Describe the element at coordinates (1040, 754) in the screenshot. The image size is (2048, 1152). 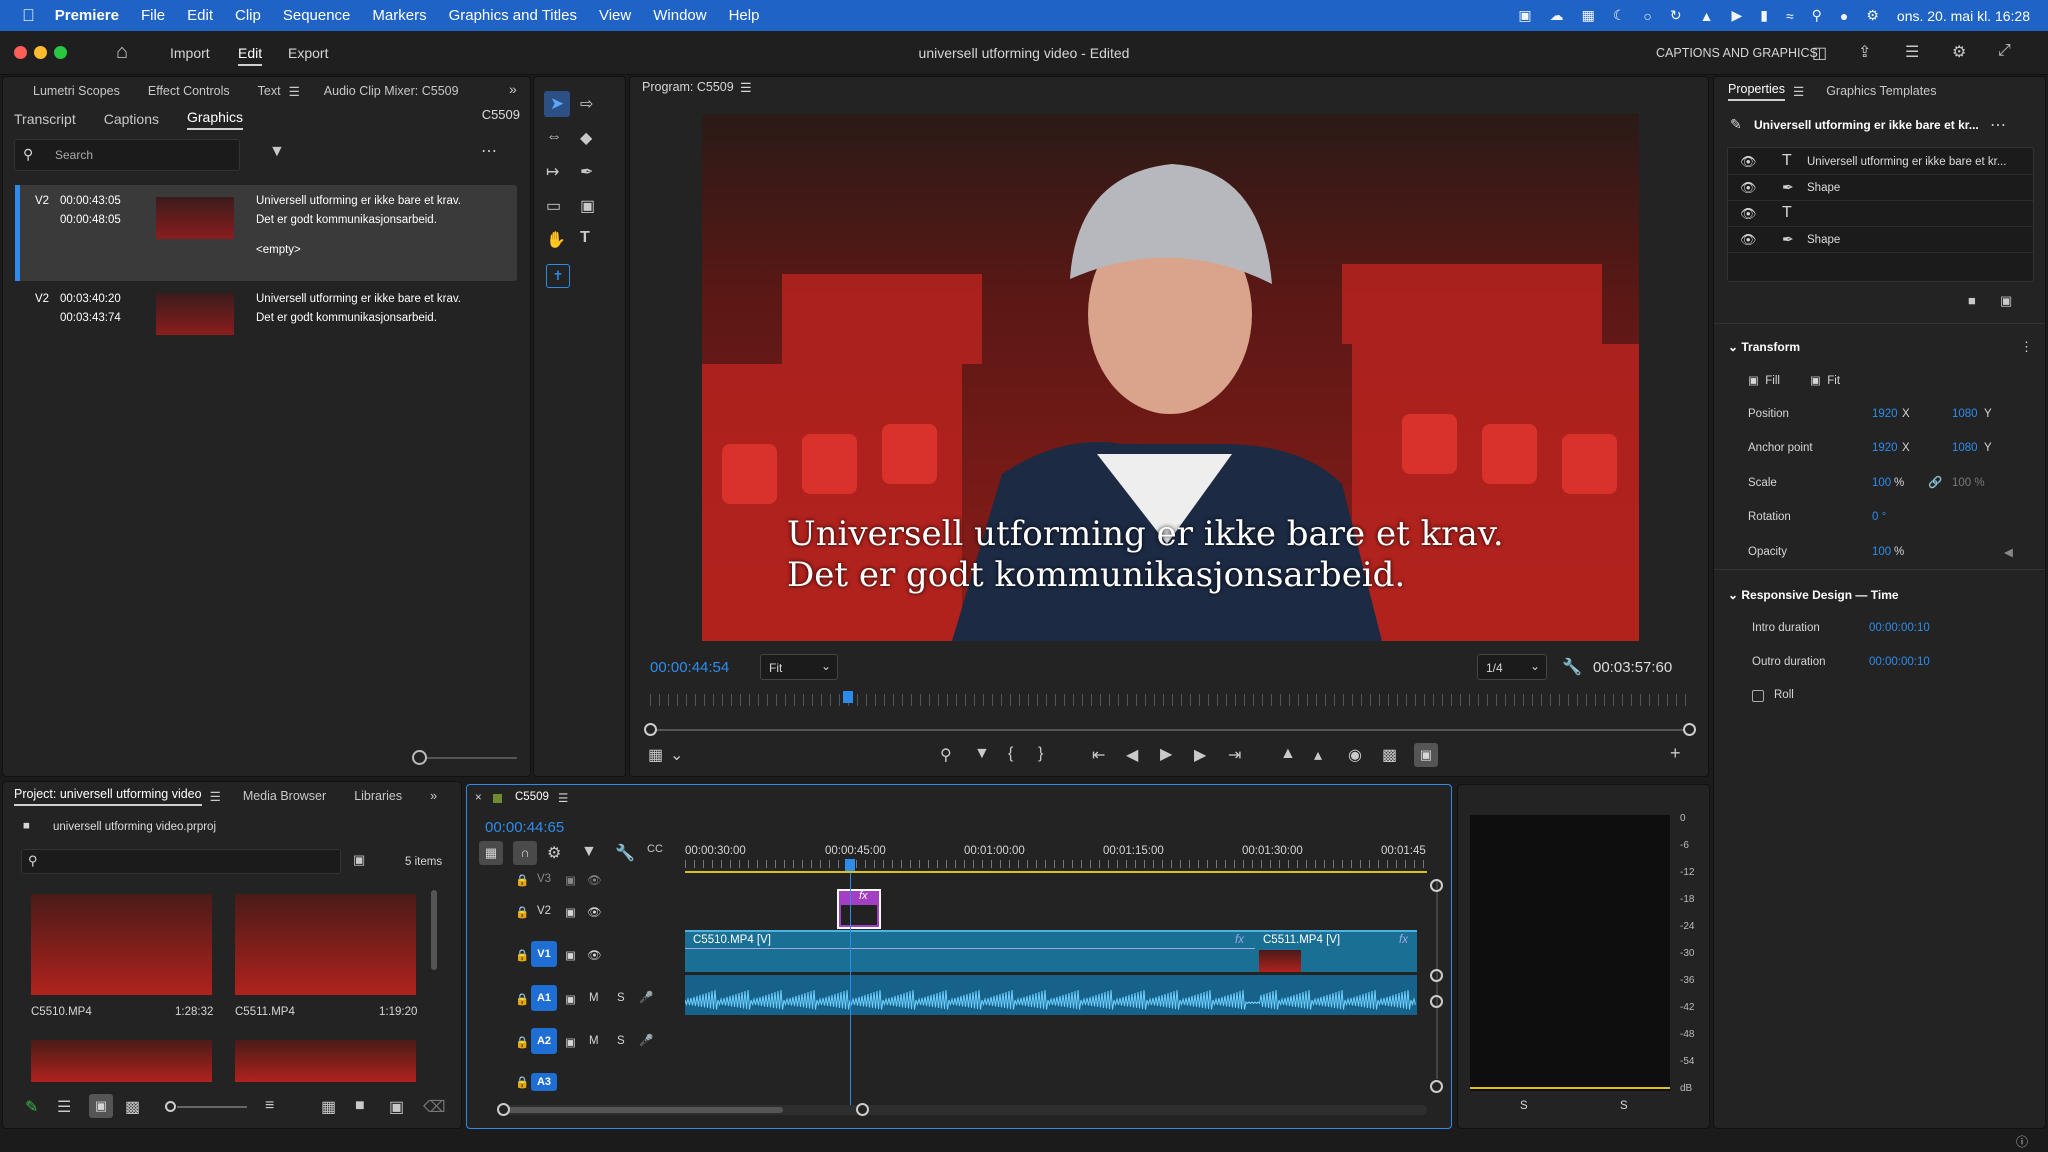
I see `mark-out-icon: }` at that location.